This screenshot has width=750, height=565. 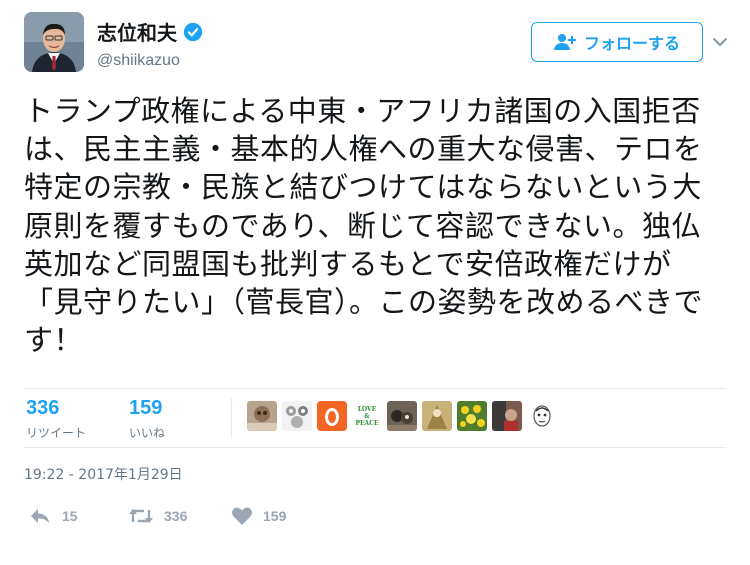 What do you see at coordinates (176, 516) in the screenshot?
I see `retweet-action-count: 336` at bounding box center [176, 516].